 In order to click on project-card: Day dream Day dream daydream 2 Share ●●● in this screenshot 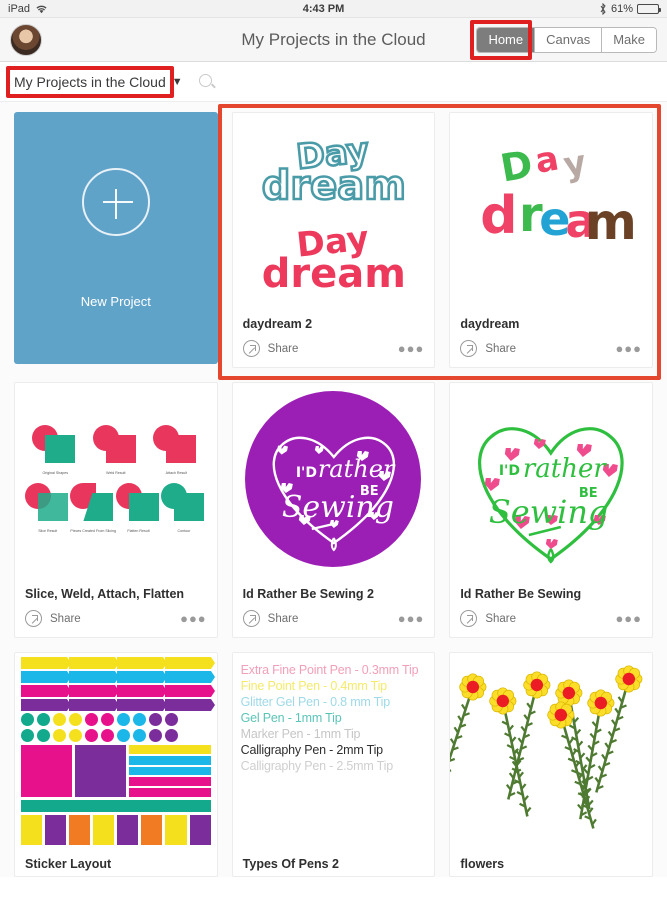, I will do `click(333, 240)`.